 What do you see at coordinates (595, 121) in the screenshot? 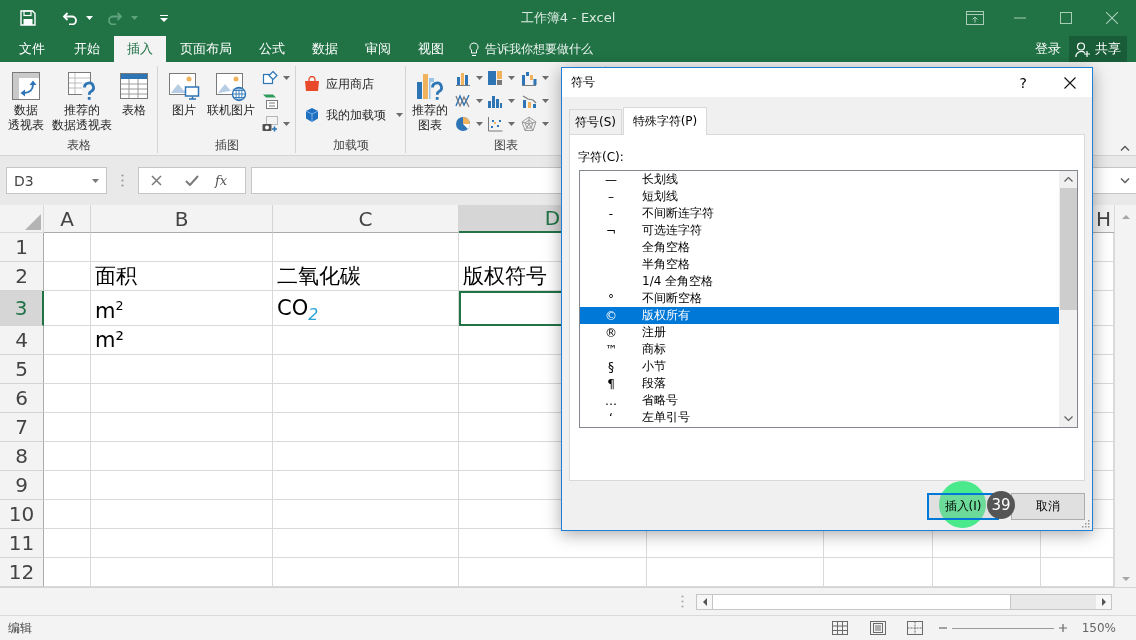
I see `dialog-tab: 符号(S)` at bounding box center [595, 121].